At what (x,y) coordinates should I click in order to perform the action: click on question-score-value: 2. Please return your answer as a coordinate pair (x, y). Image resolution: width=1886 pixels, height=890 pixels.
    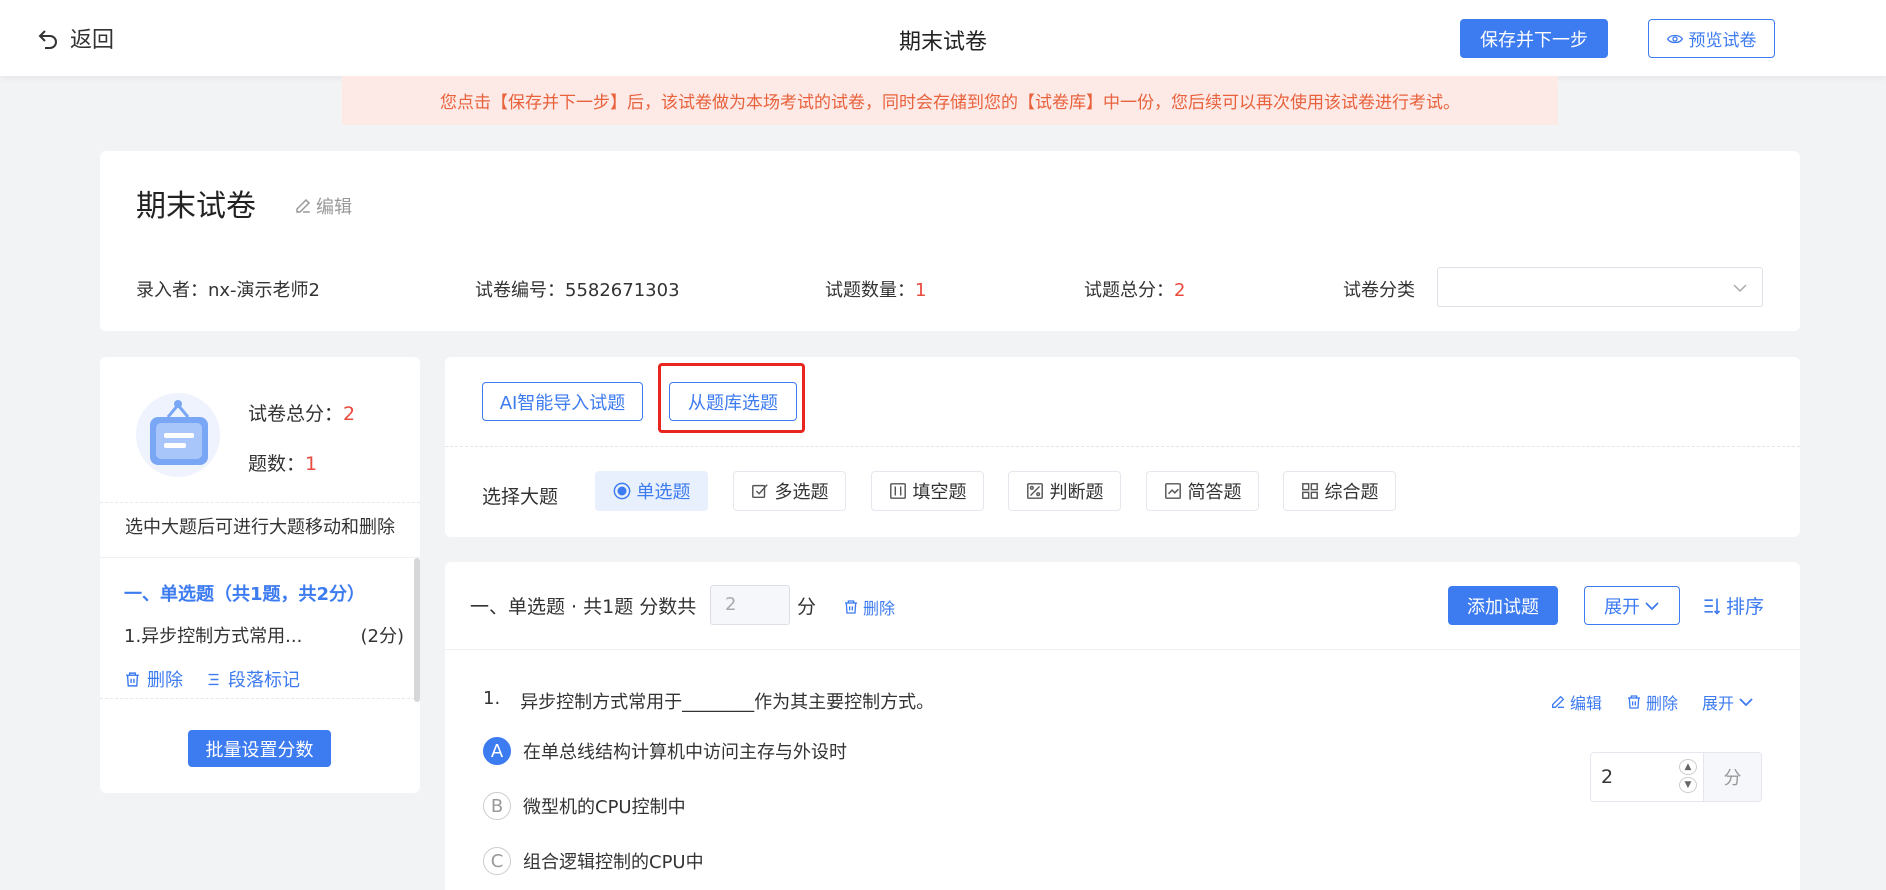
    Looking at the image, I should click on (1607, 777).